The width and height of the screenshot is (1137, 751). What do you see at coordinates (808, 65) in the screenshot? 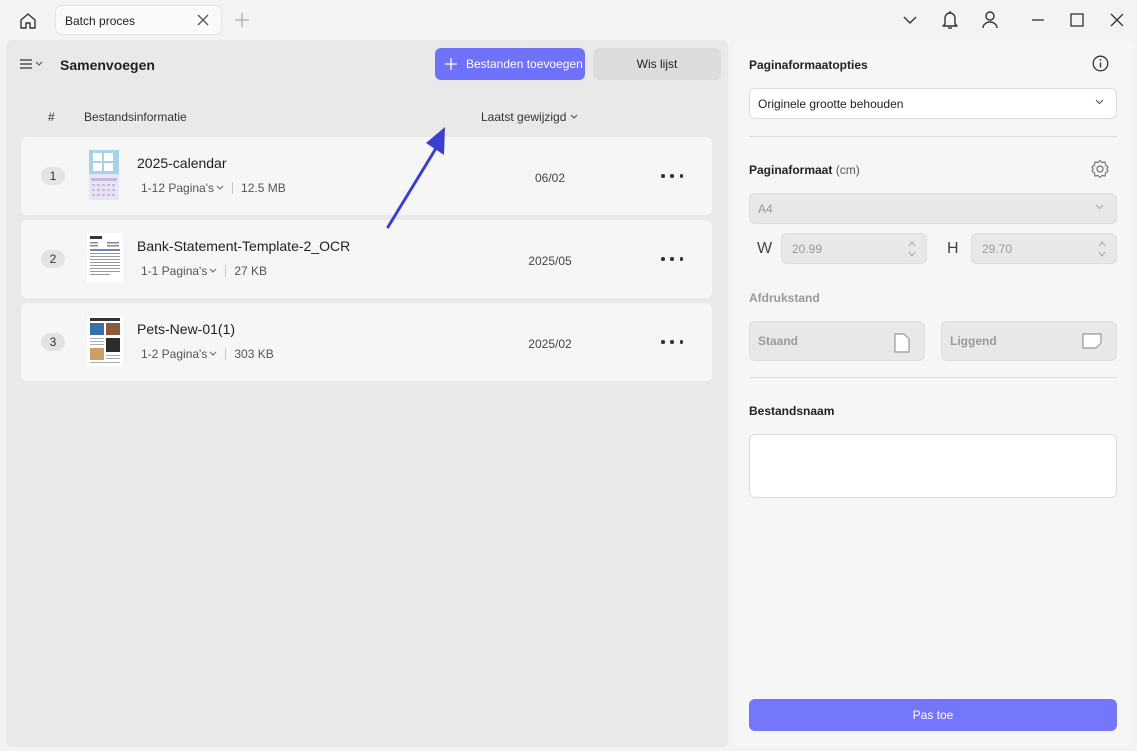
I see `page-format-options-label: Paginaformaatopties` at bounding box center [808, 65].